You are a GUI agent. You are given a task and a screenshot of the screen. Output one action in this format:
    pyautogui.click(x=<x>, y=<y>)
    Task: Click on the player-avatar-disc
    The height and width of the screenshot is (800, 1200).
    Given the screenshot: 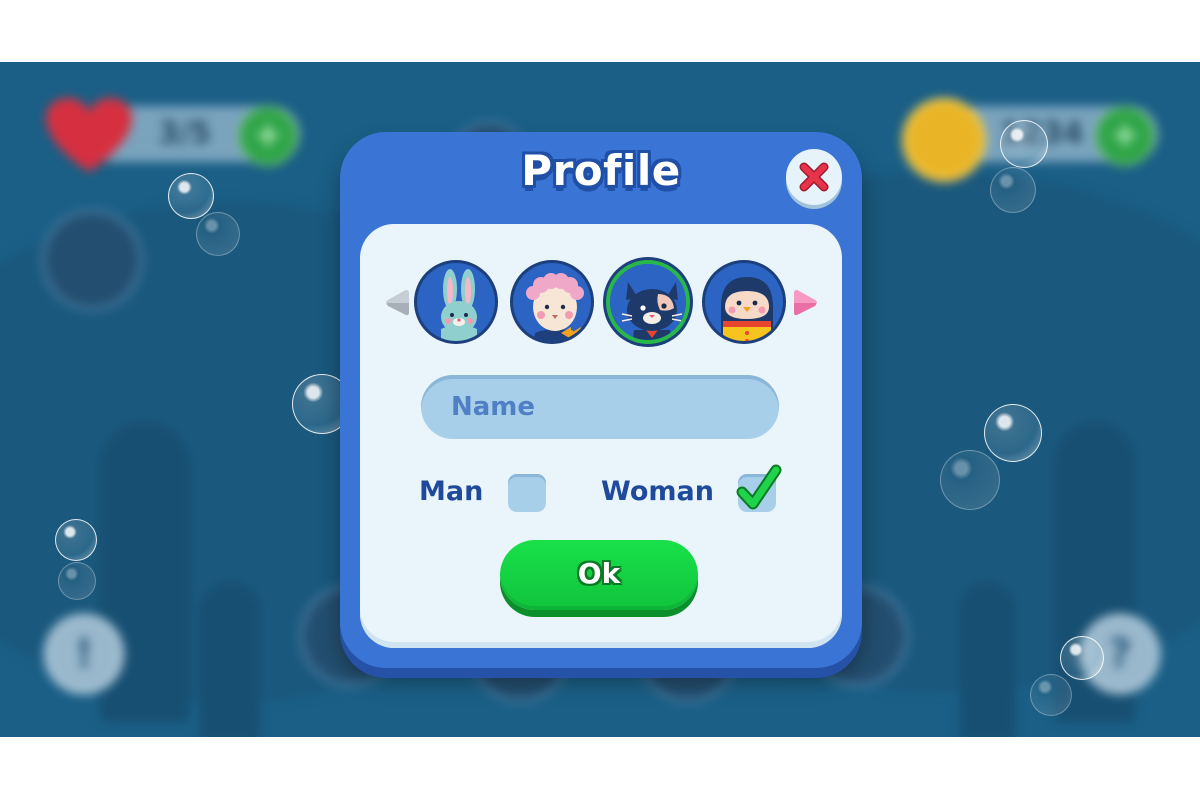 What is the action you would take?
    pyautogui.click(x=92, y=260)
    